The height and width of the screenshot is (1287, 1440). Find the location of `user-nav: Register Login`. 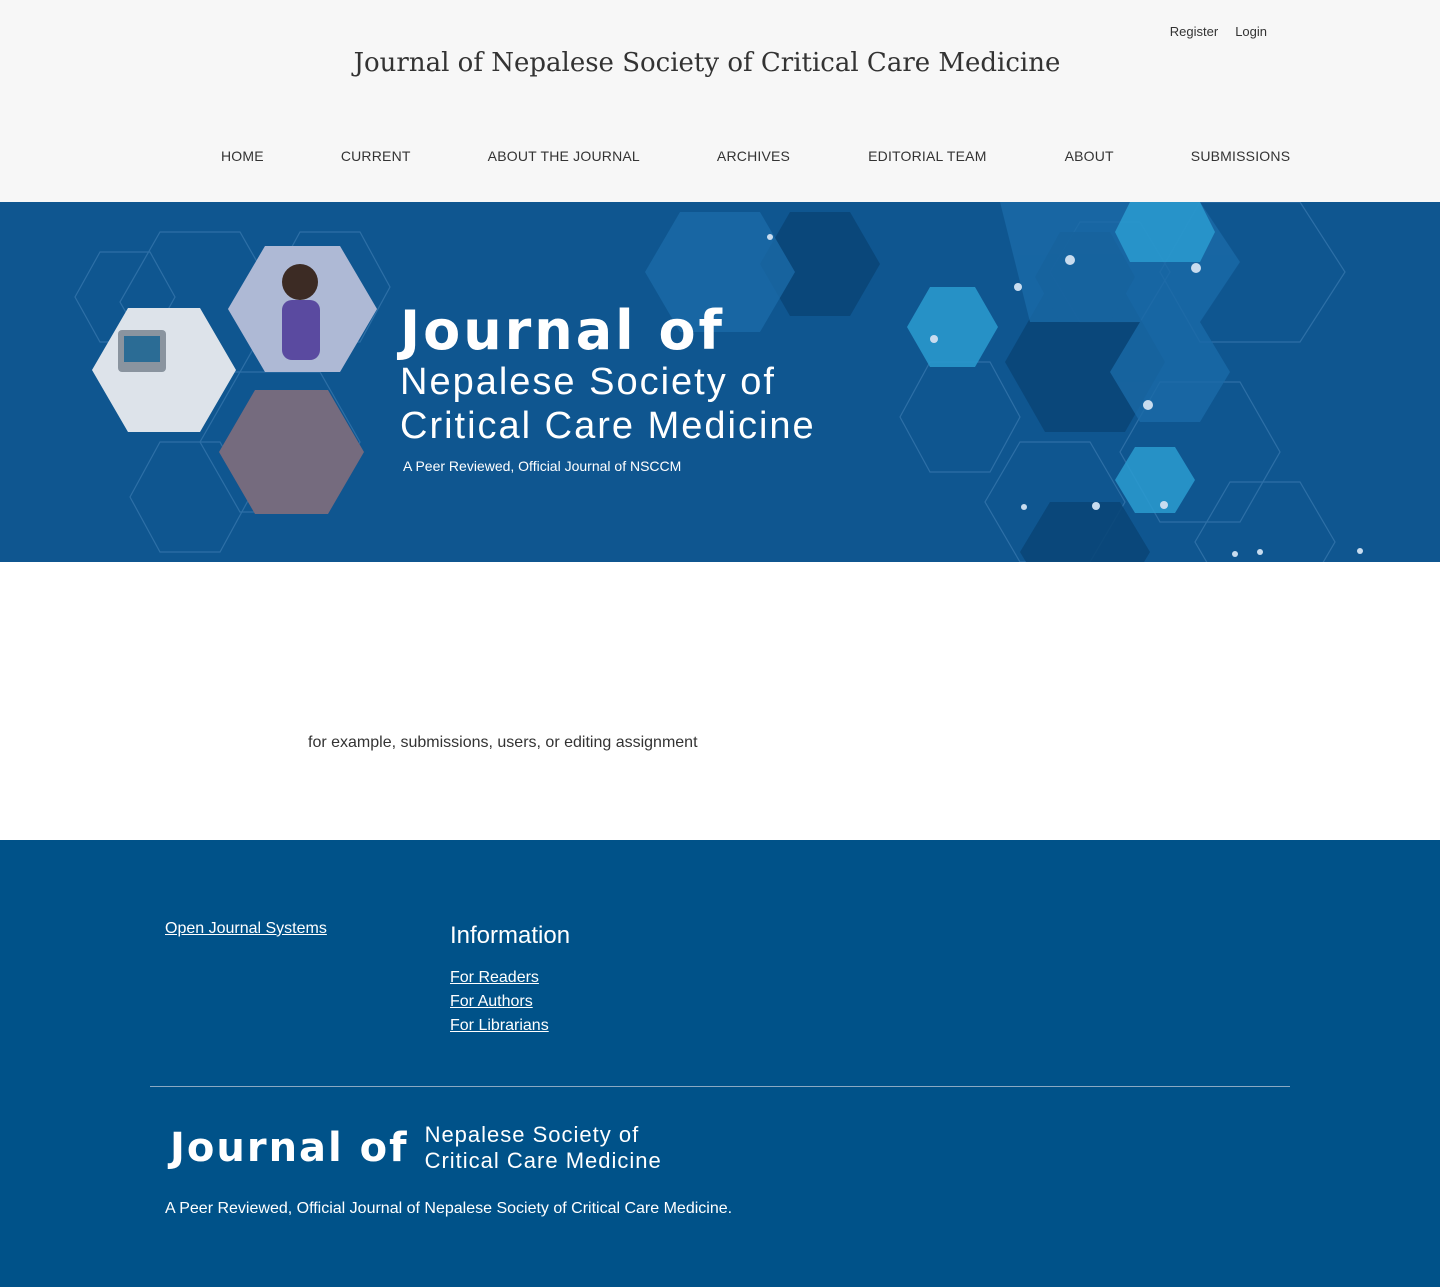

user-nav: Register Login is located at coordinates (1218, 31).